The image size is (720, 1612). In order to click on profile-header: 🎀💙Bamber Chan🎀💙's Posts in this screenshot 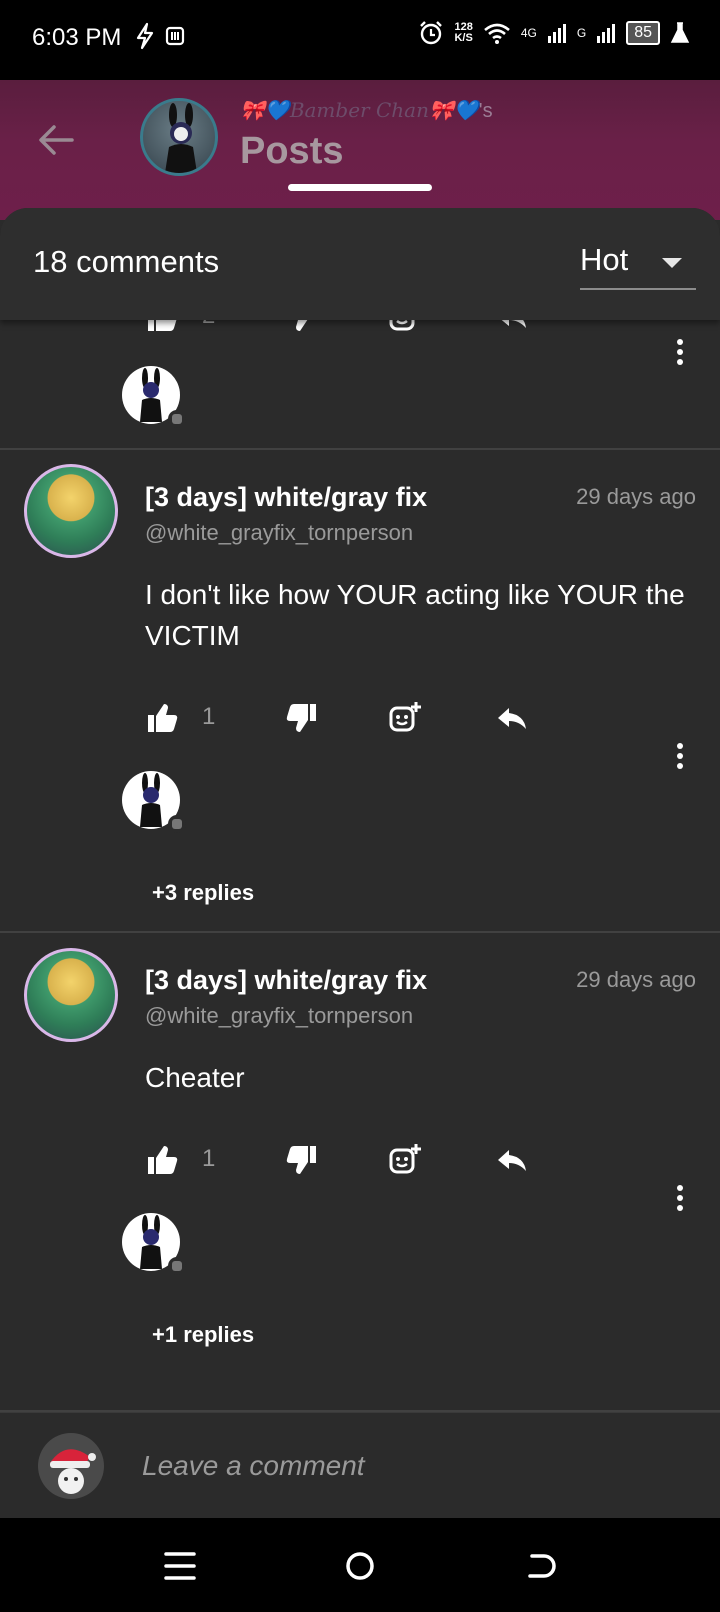, I will do `click(360, 150)`.